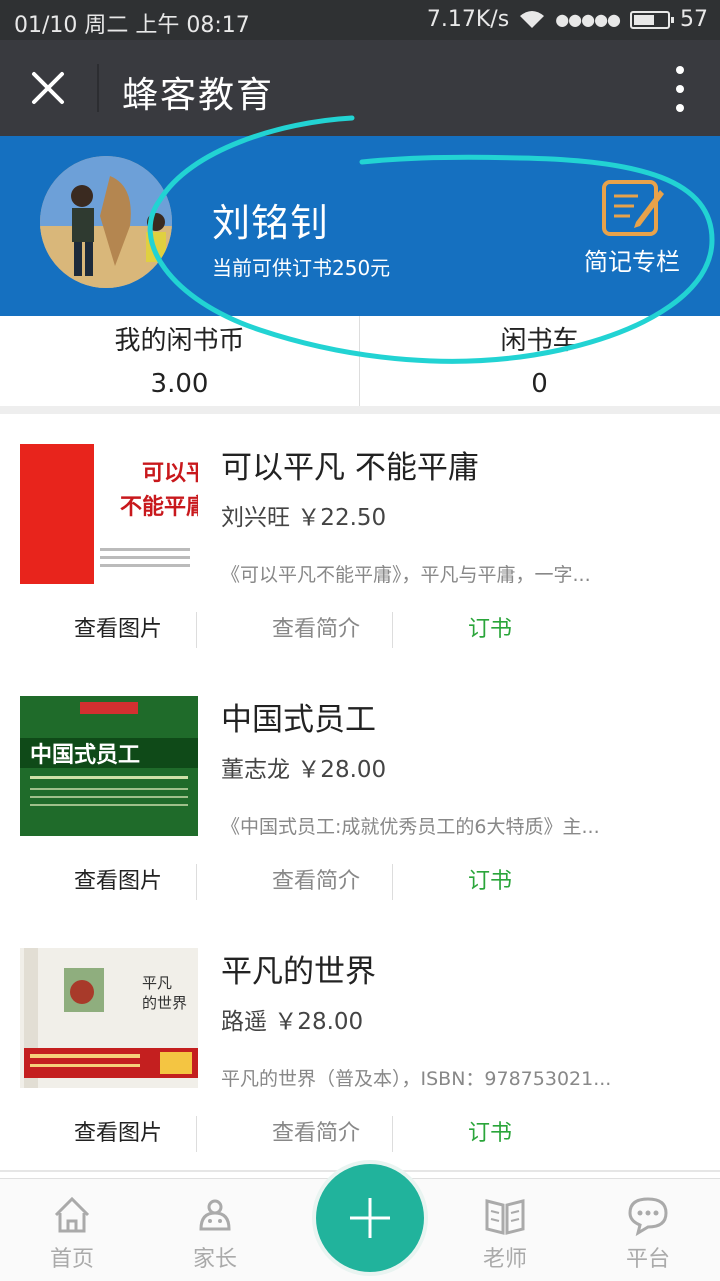 The width and height of the screenshot is (720, 1281). Describe the element at coordinates (215, 1233) in the screenshot. I see `nav-parents: 家长` at that location.